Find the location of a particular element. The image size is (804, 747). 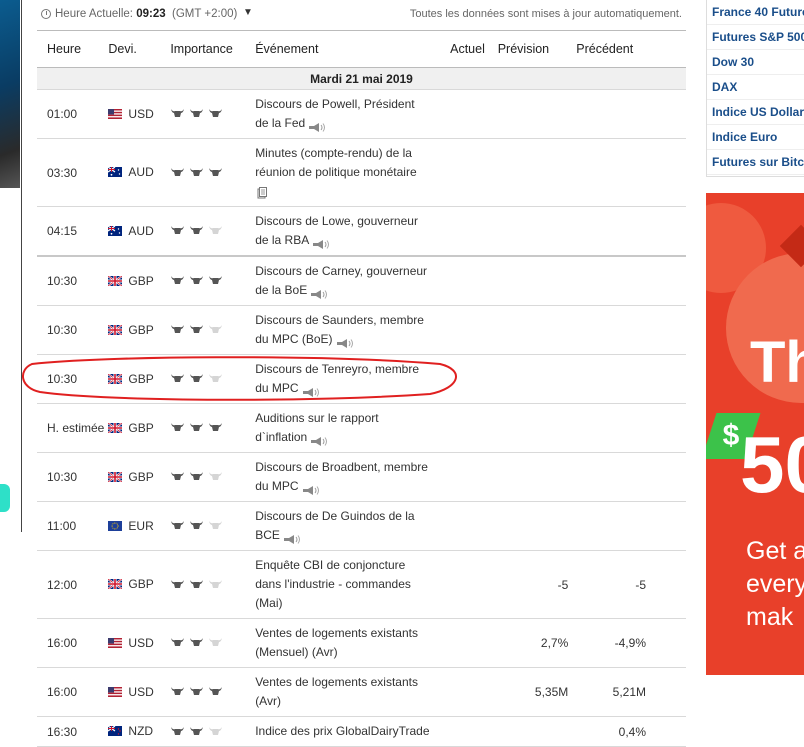

event-title: Discours de Lowe, gouverneur de la RBA is located at coordinates (343, 231).